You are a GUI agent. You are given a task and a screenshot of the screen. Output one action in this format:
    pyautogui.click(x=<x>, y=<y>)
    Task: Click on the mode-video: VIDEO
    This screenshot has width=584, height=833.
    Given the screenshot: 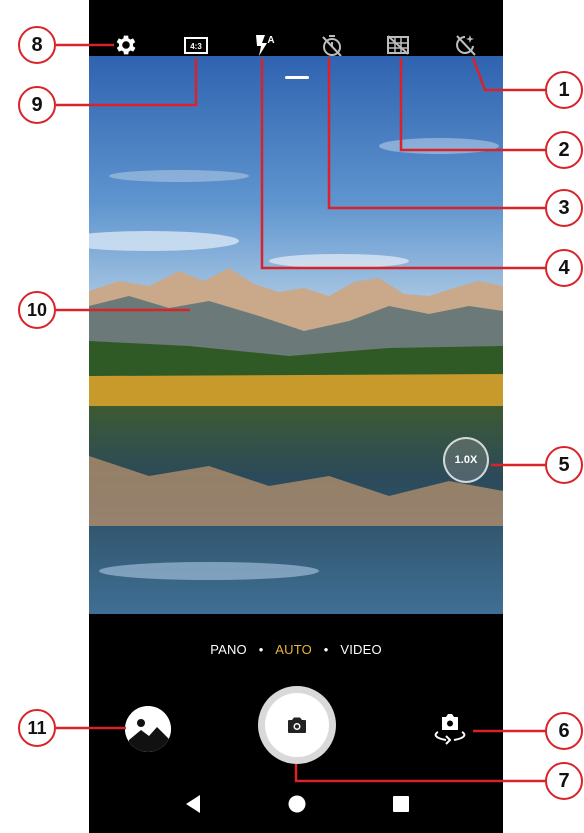 What is the action you would take?
    pyautogui.click(x=360, y=649)
    